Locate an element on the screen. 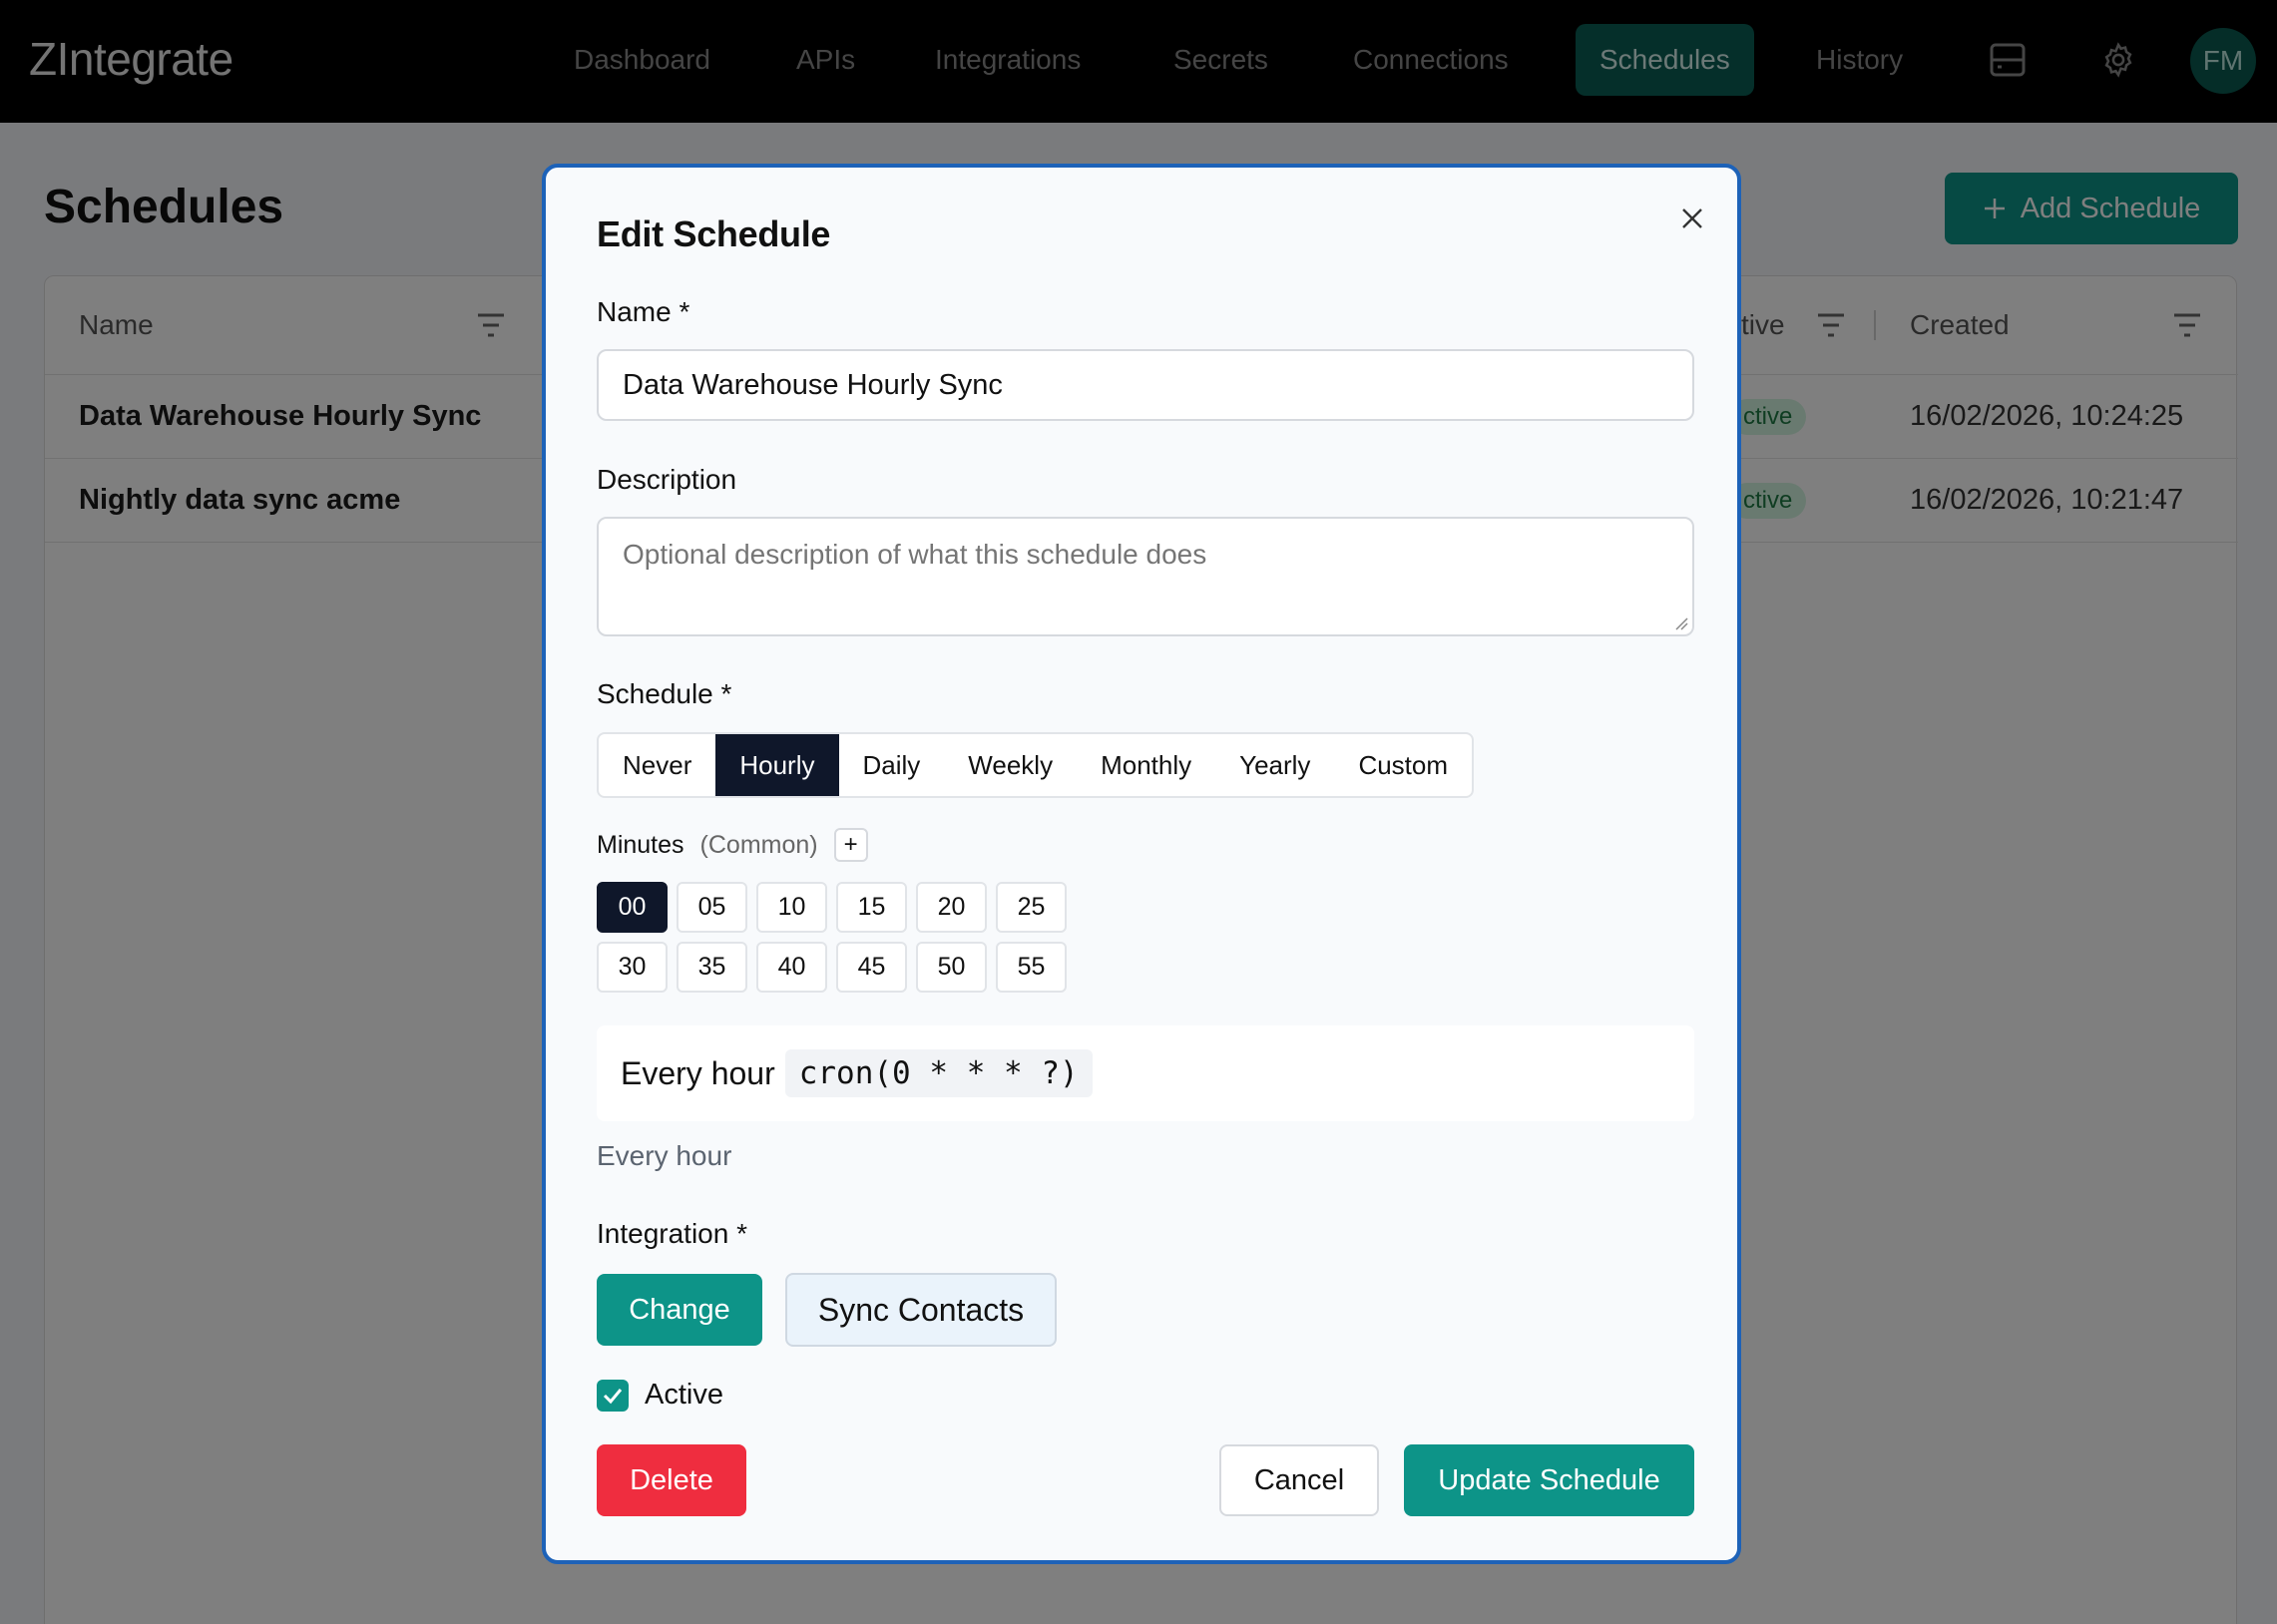 The height and width of the screenshot is (1624, 2277). minute-option: 10 is located at coordinates (791, 908).